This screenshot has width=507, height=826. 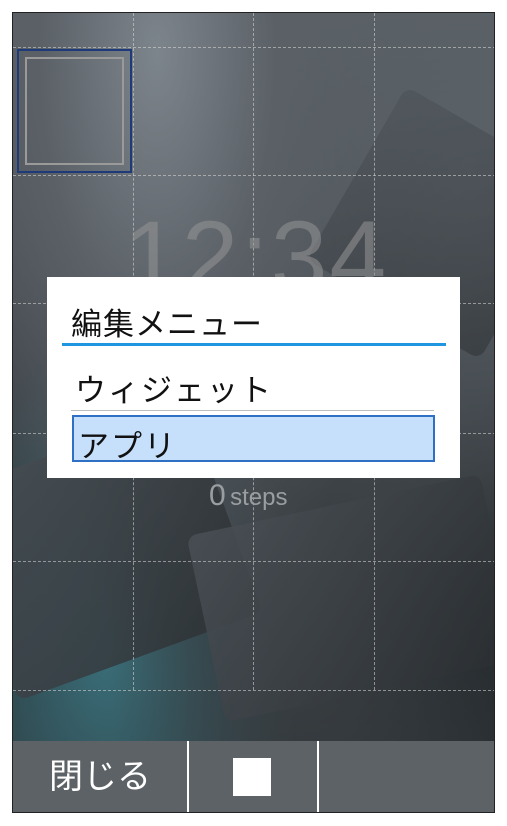 I want to click on menu-item-app-label: アプリ, so click(x=127, y=447).